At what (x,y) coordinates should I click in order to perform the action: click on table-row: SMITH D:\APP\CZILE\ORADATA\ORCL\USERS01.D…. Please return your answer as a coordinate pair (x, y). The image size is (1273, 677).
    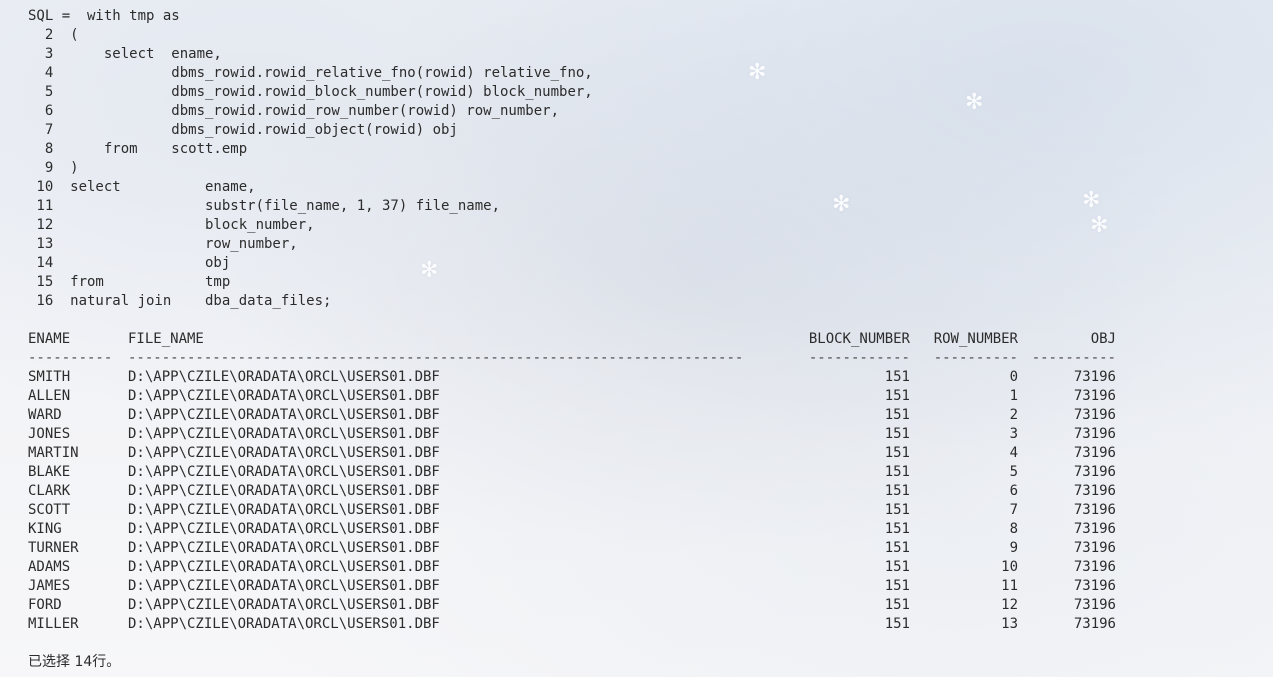
    Looking at the image, I should click on (645, 377).